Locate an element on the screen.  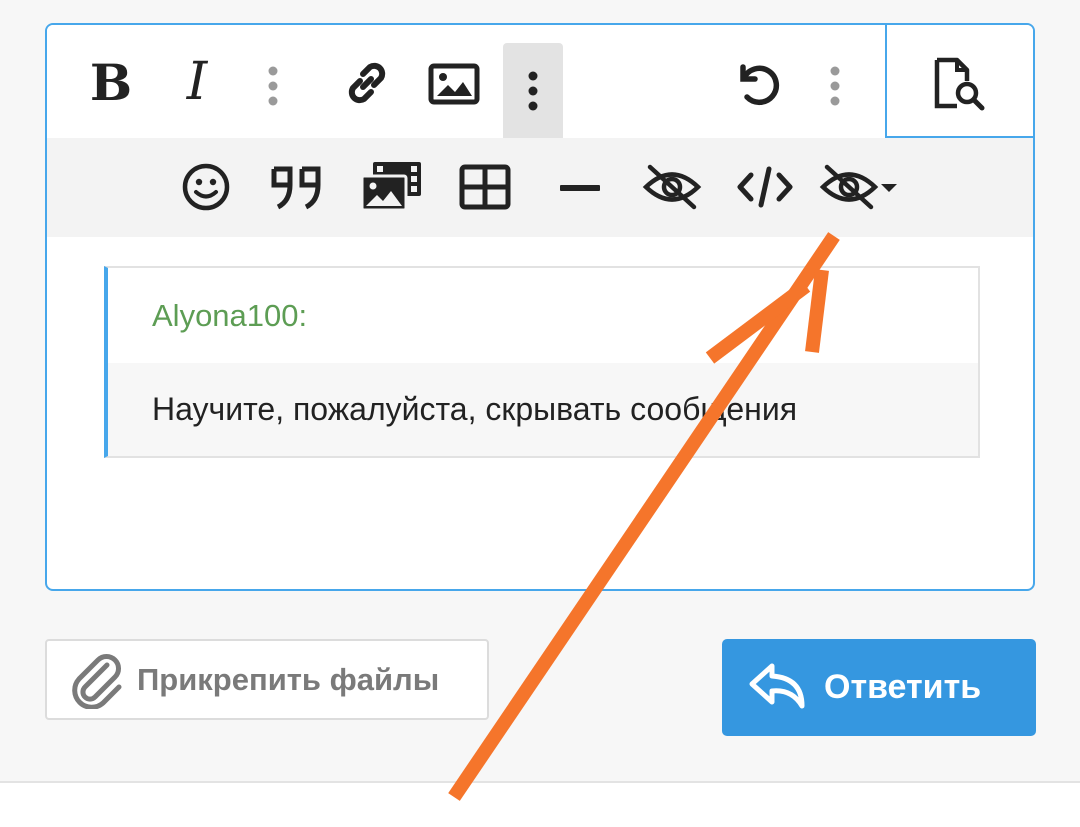
attach-files-label: Прикрепить файлы is located at coordinates (288, 679).